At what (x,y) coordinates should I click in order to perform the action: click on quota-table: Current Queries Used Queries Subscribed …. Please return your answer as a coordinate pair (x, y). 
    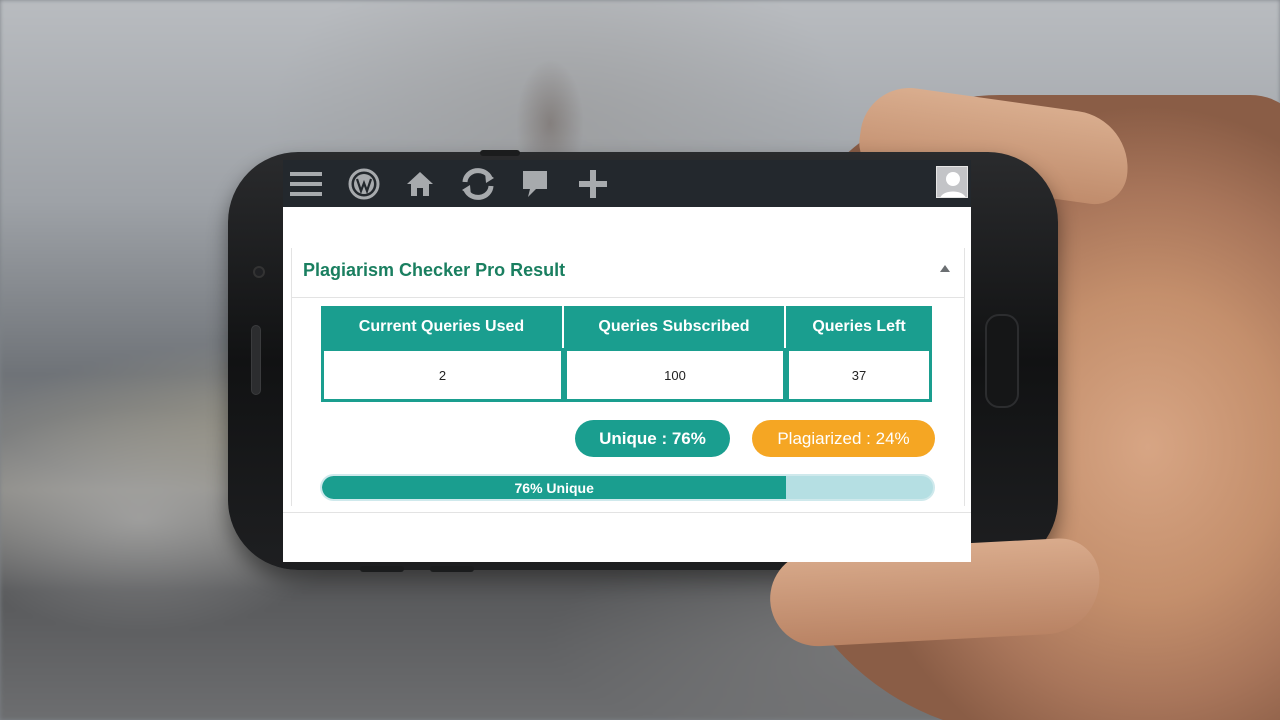
    Looking at the image, I should click on (626, 354).